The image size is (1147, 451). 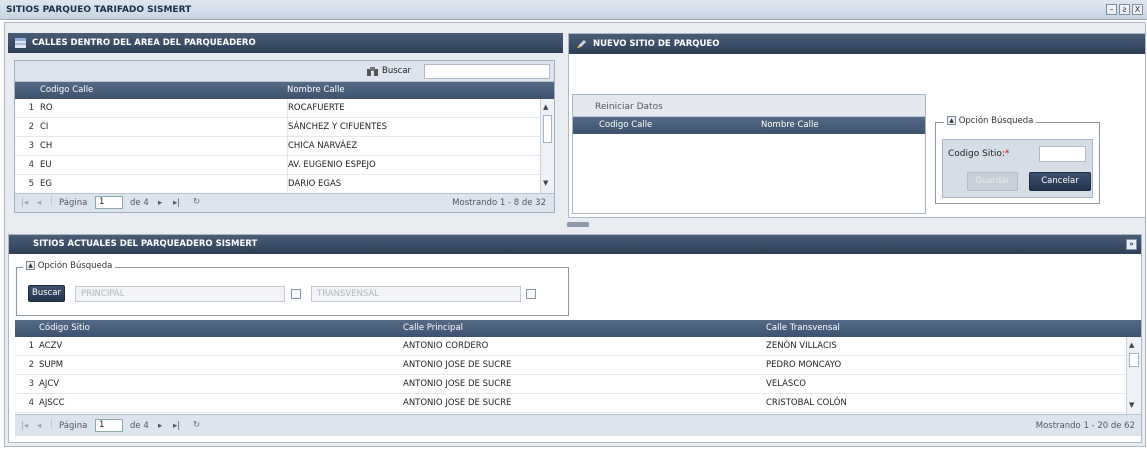 What do you see at coordinates (31, 384) in the screenshot?
I see `row-number: 3` at bounding box center [31, 384].